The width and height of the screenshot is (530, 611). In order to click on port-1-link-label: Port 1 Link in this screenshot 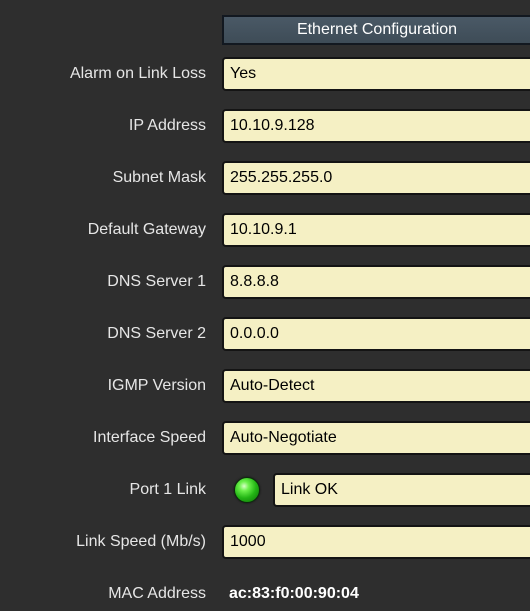, I will do `click(167, 489)`.